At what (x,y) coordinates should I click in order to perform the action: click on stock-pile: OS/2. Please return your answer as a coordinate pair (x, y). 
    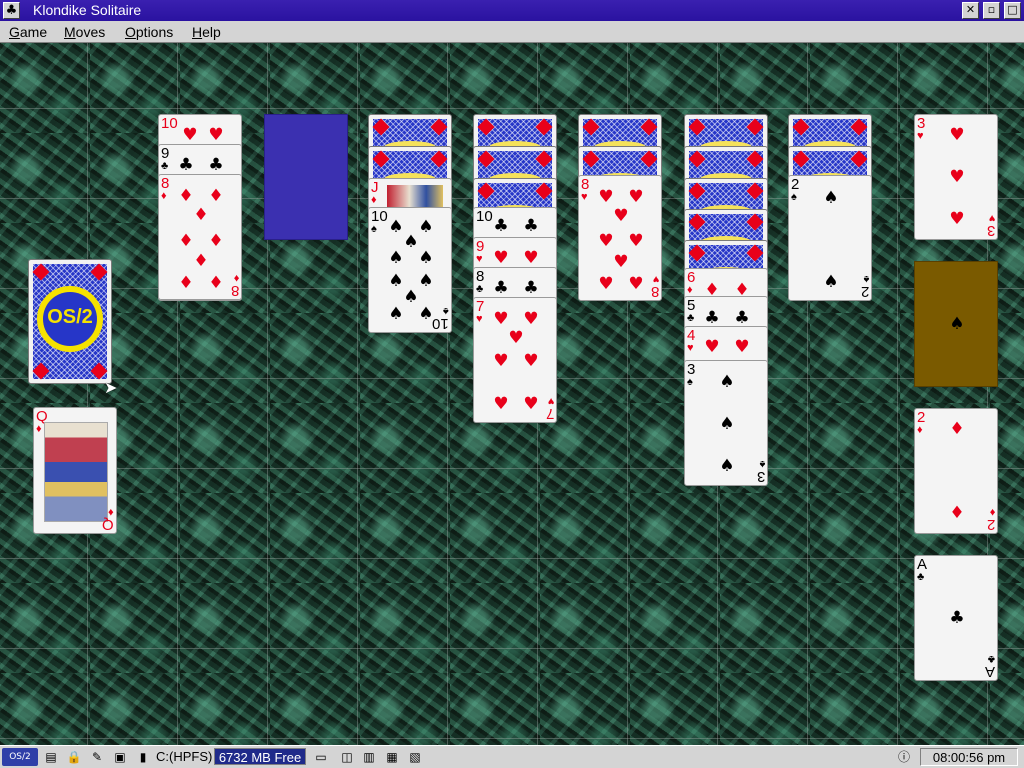
    Looking at the image, I should click on (70, 321).